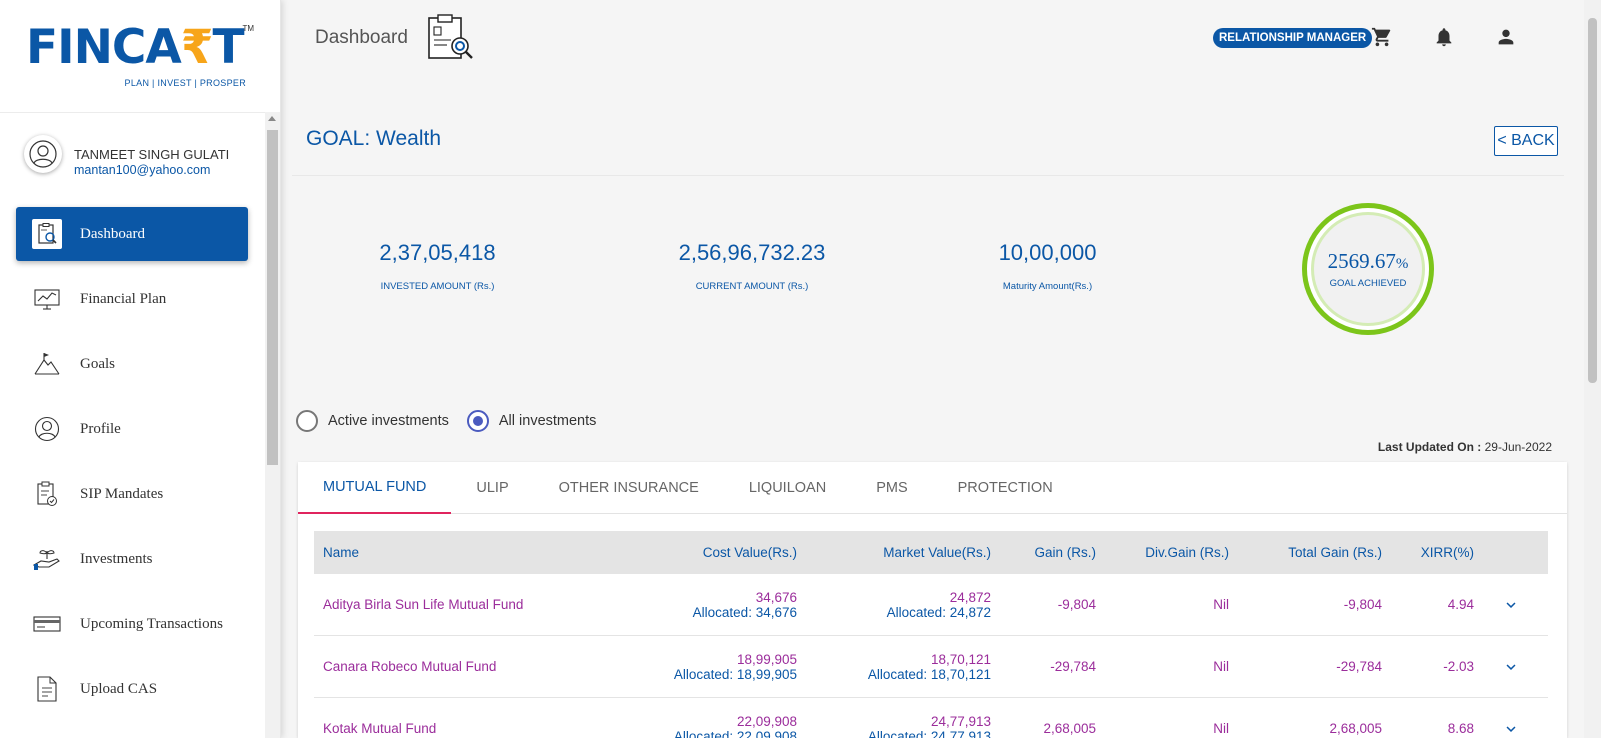 This screenshot has width=1601, height=738. Describe the element at coordinates (629, 488) in the screenshot. I see `tab-other-insurance: OTHER INSURANCE` at that location.